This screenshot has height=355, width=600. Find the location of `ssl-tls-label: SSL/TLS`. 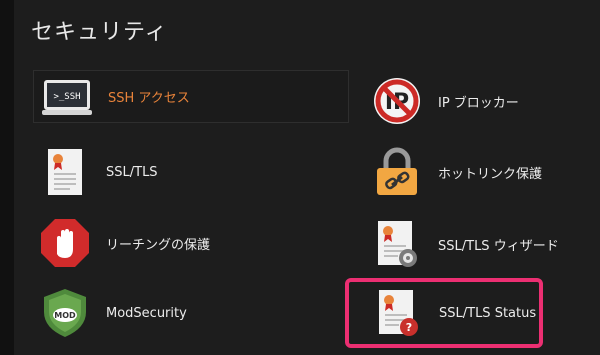

ssl-tls-label: SSL/TLS is located at coordinates (132, 172).